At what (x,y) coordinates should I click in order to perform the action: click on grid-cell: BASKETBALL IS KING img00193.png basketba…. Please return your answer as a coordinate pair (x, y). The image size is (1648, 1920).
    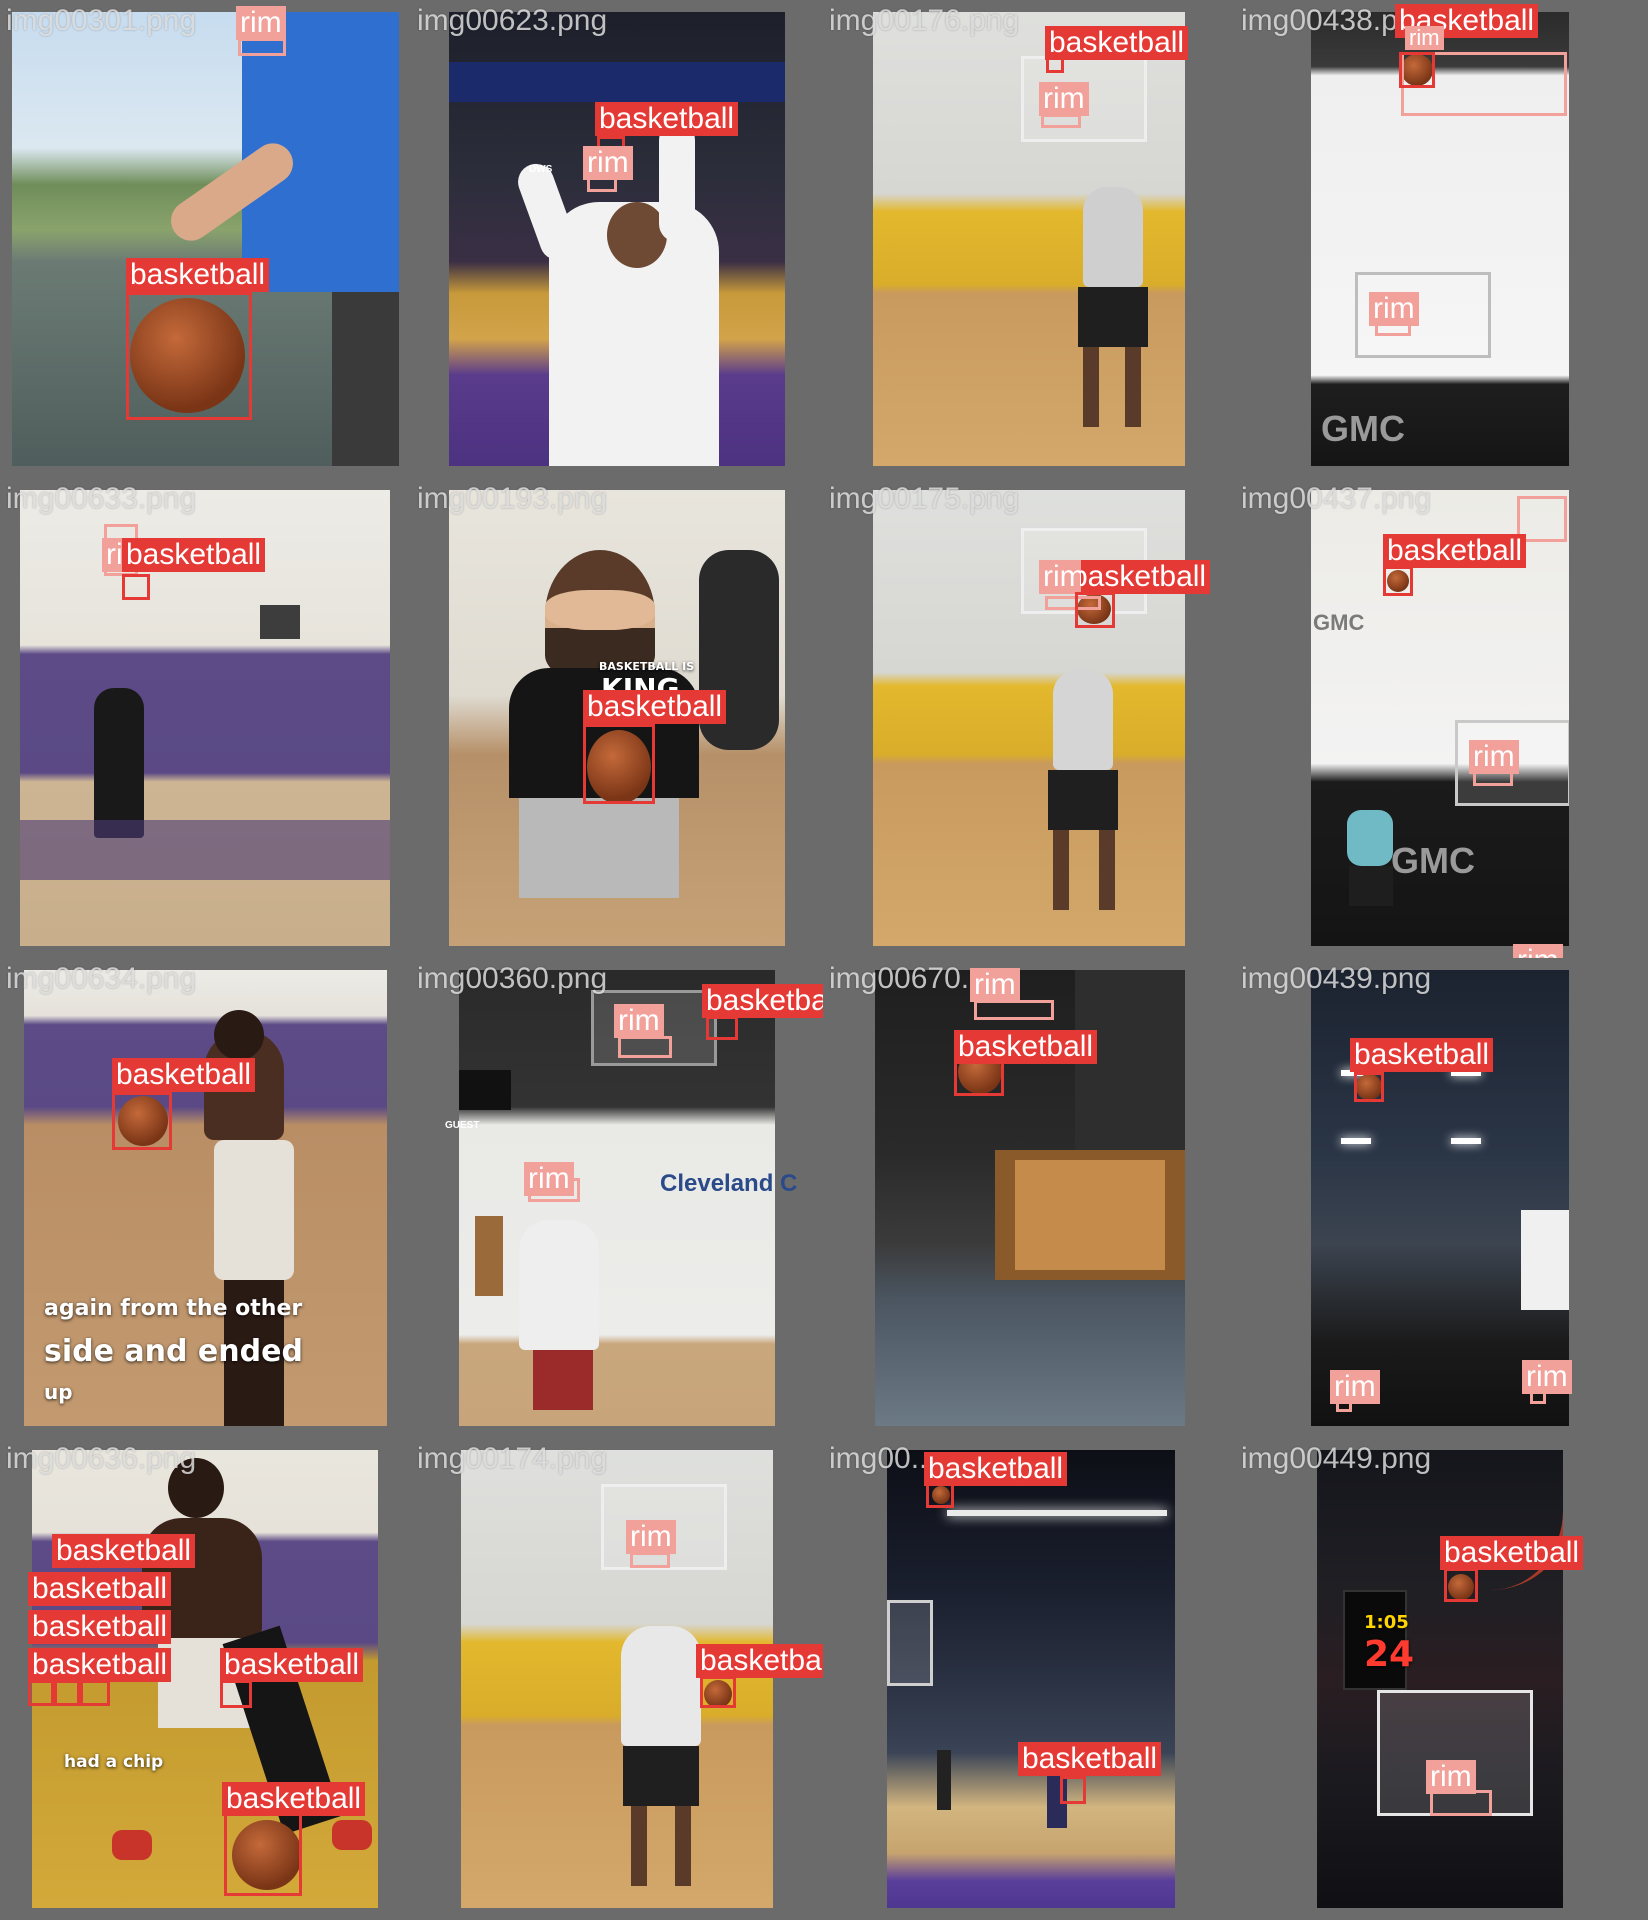
    Looking at the image, I should click on (617, 718).